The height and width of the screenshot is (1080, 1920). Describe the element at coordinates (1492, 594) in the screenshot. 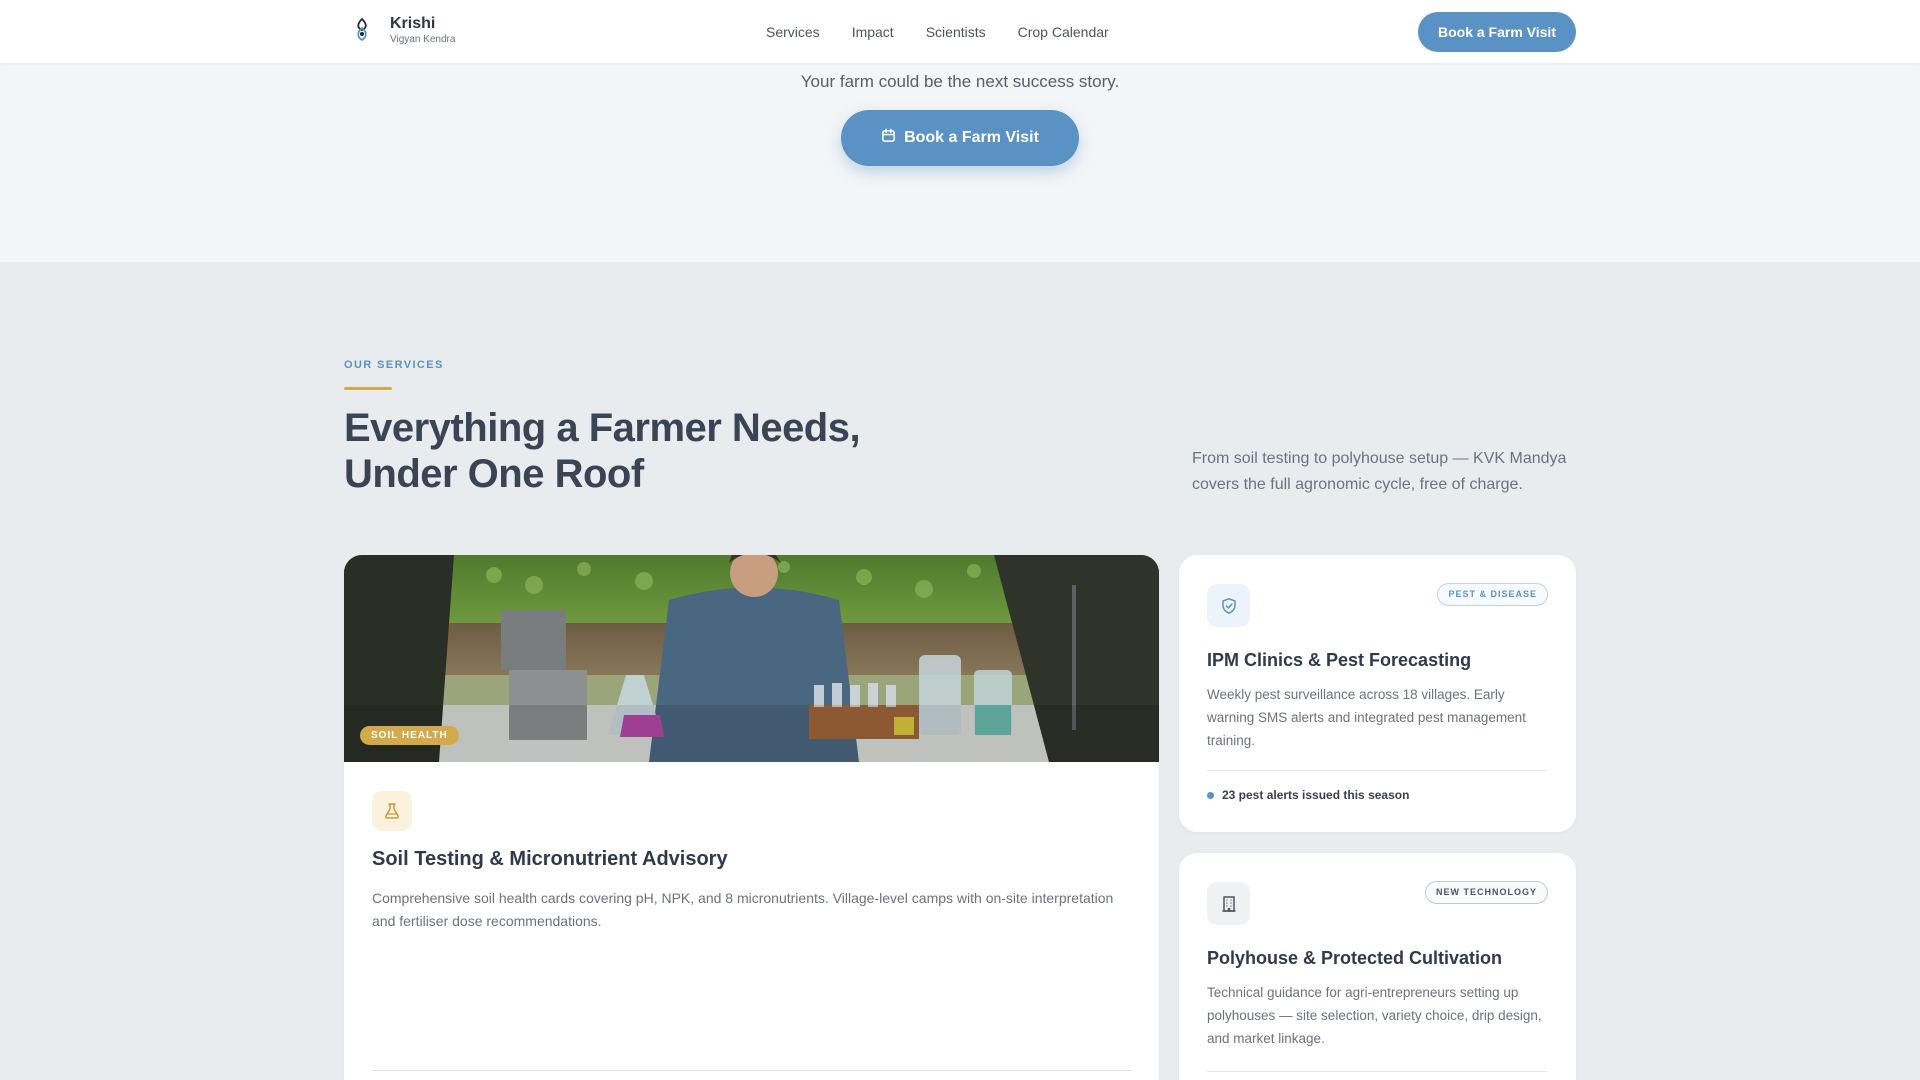

I see `pest-disease-badge: PEST & DISEASE` at that location.